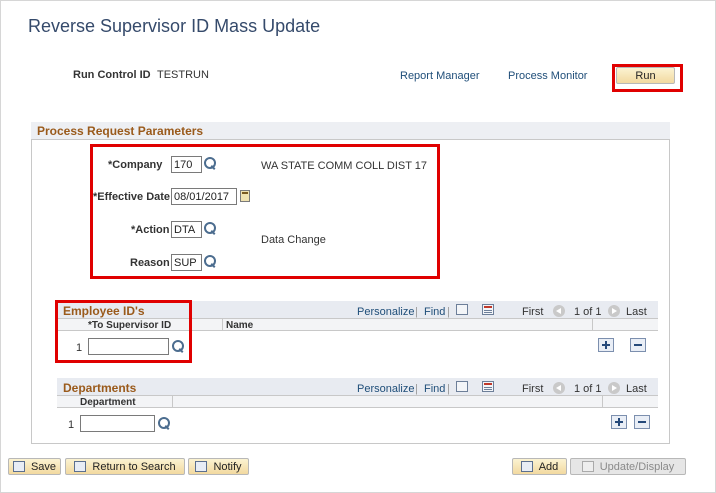 Image resolution: width=716 pixels, height=493 pixels. Describe the element at coordinates (645, 75) in the screenshot. I see `run-button: Run` at that location.